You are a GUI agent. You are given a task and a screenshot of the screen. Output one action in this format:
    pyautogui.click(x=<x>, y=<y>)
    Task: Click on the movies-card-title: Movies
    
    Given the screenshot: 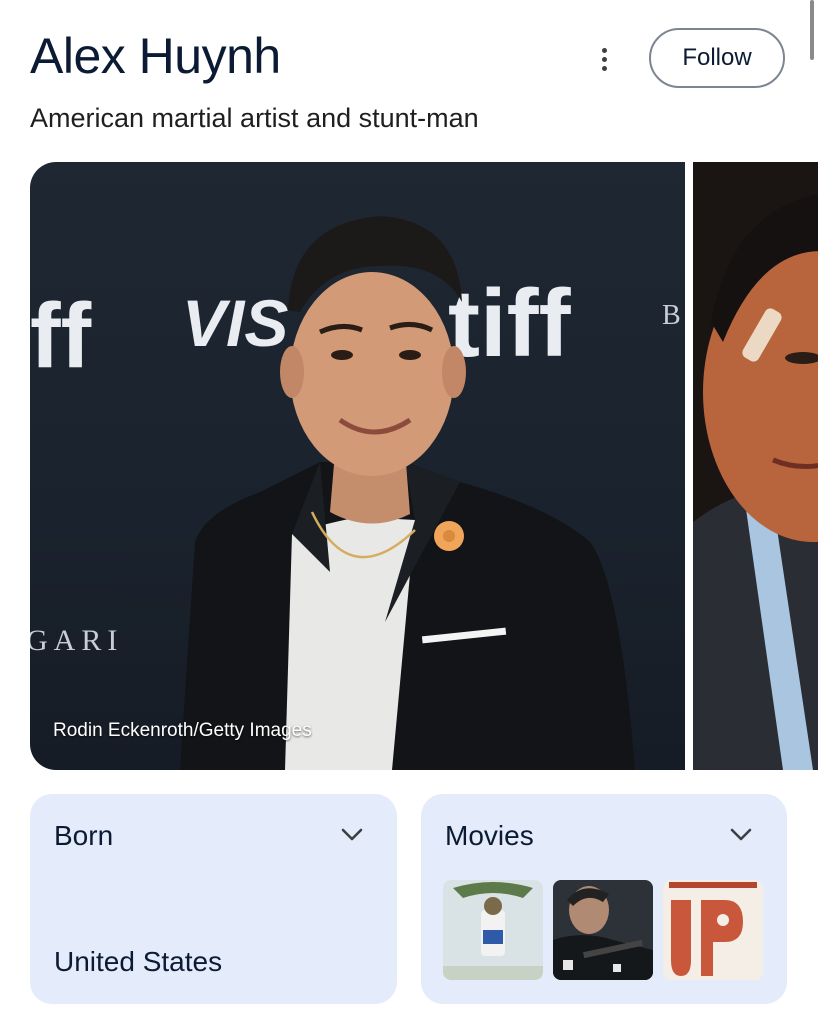 What is the action you would take?
    pyautogui.click(x=489, y=835)
    